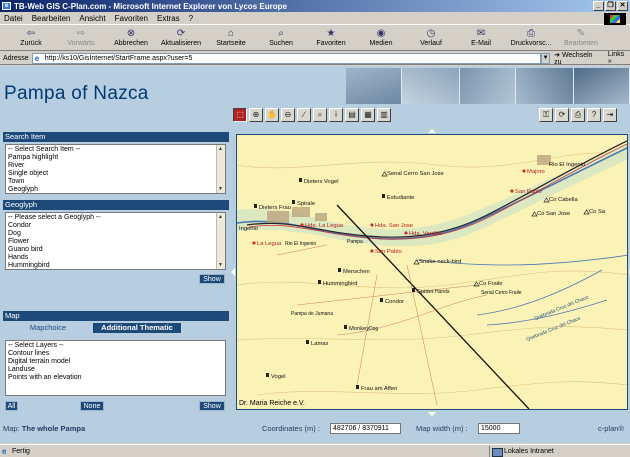 This screenshot has width=630, height=457. What do you see at coordinates (312, 115) in the screenshot?
I see `map-toolbar: ⬚ ⊕ ✋ ⊖ ∕ ⌕ i ▤ ▦ ▥` at bounding box center [312, 115].